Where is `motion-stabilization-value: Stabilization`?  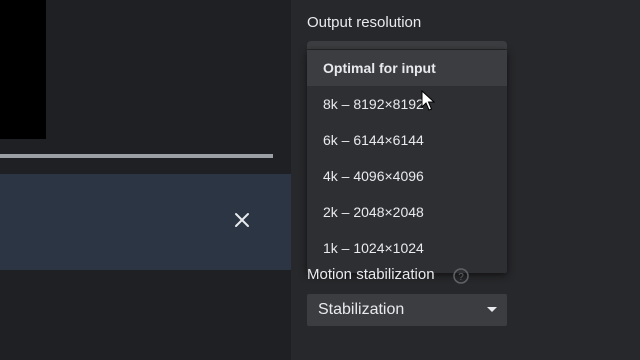 motion-stabilization-value: Stabilization is located at coordinates (361, 309).